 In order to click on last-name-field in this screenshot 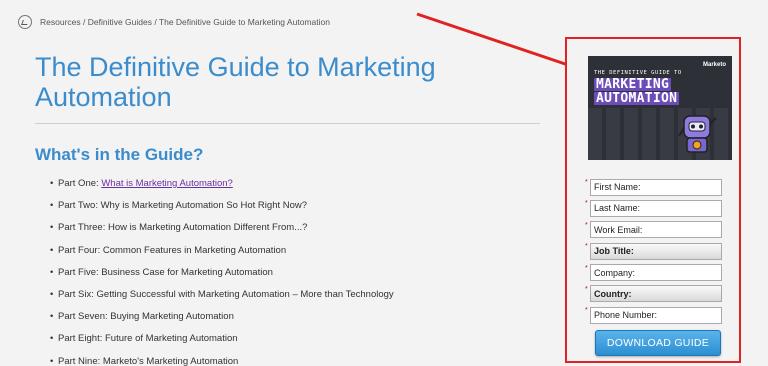, I will do `click(656, 208)`.